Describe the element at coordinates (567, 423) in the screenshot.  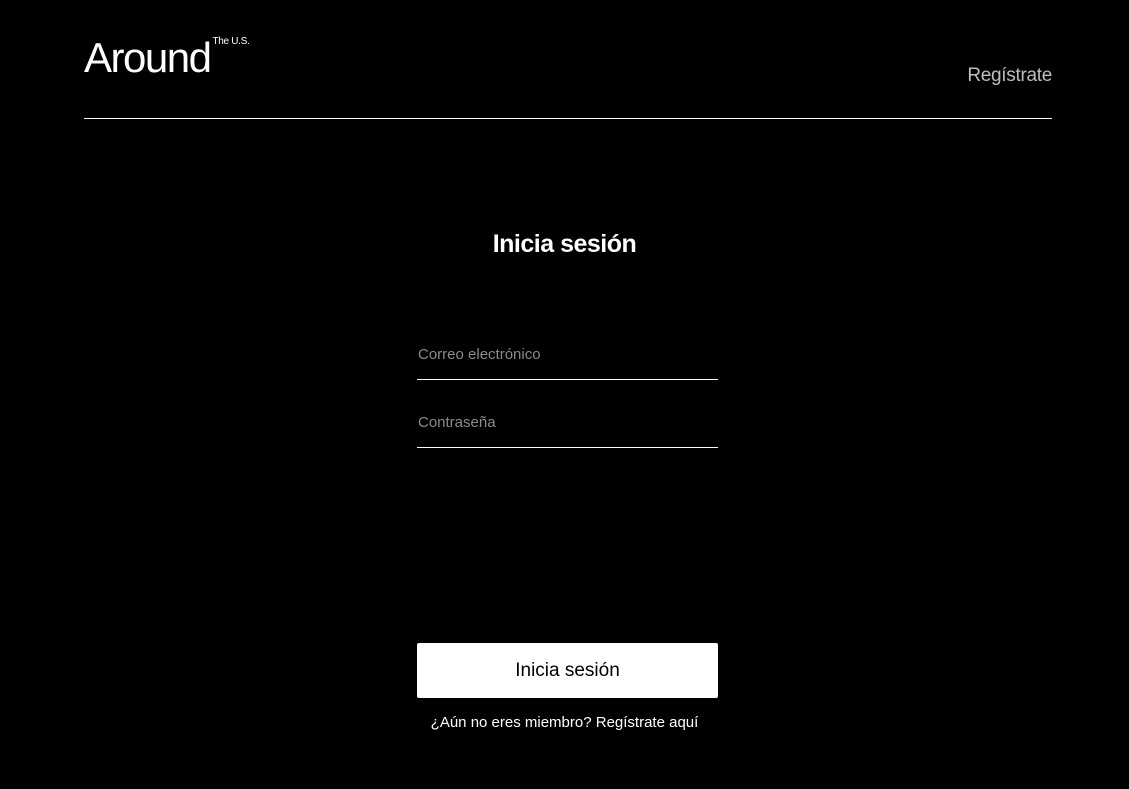
I see `password-field` at that location.